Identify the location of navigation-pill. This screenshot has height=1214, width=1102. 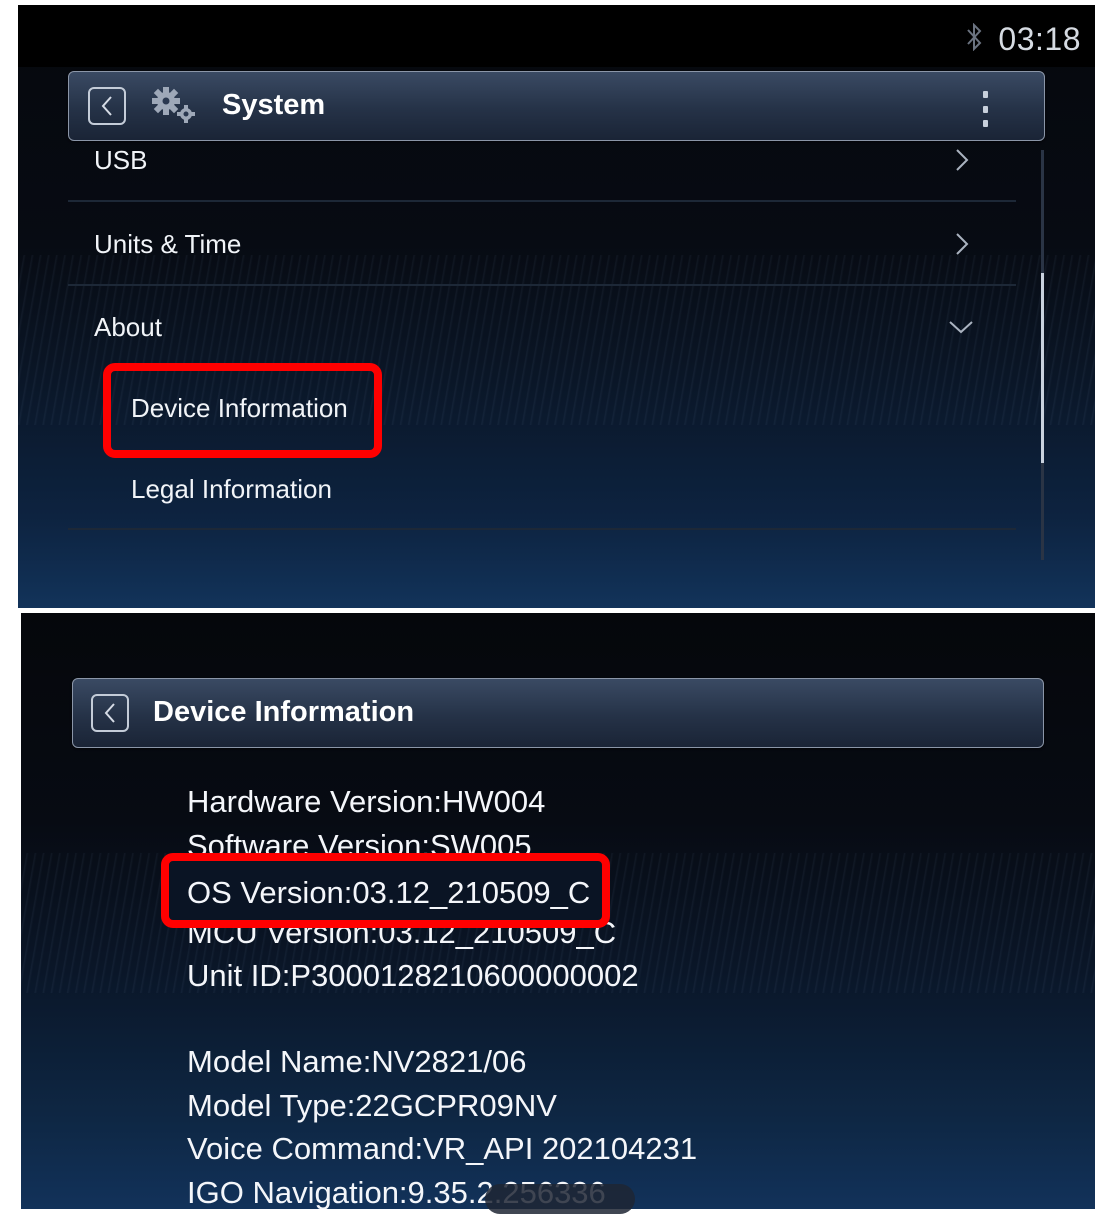
(560, 1199).